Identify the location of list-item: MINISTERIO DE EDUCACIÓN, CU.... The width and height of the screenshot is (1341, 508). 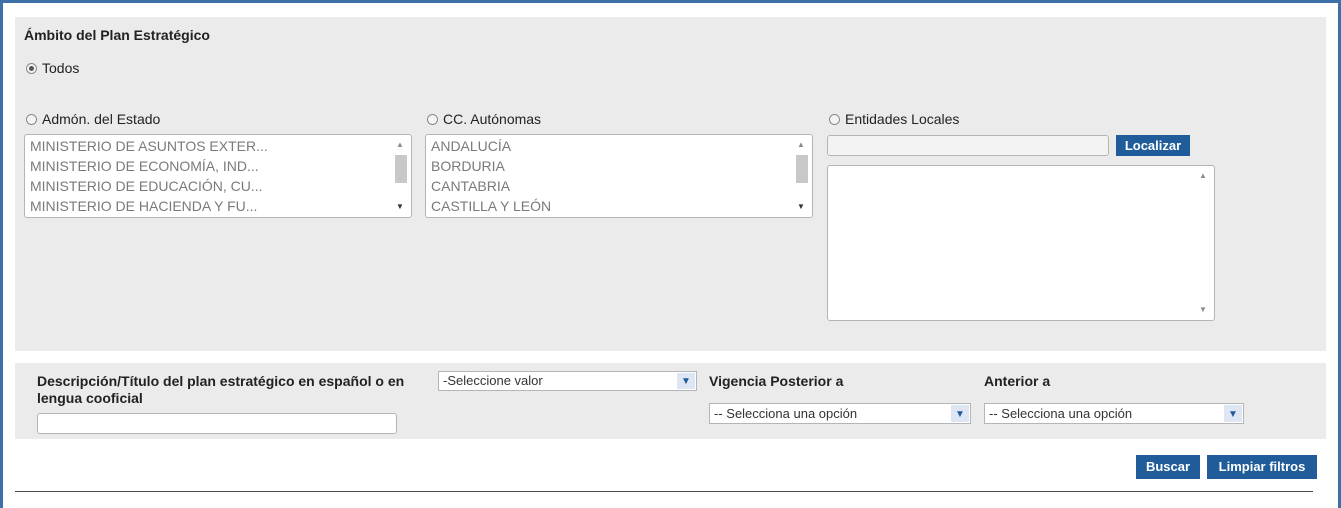
(209, 186).